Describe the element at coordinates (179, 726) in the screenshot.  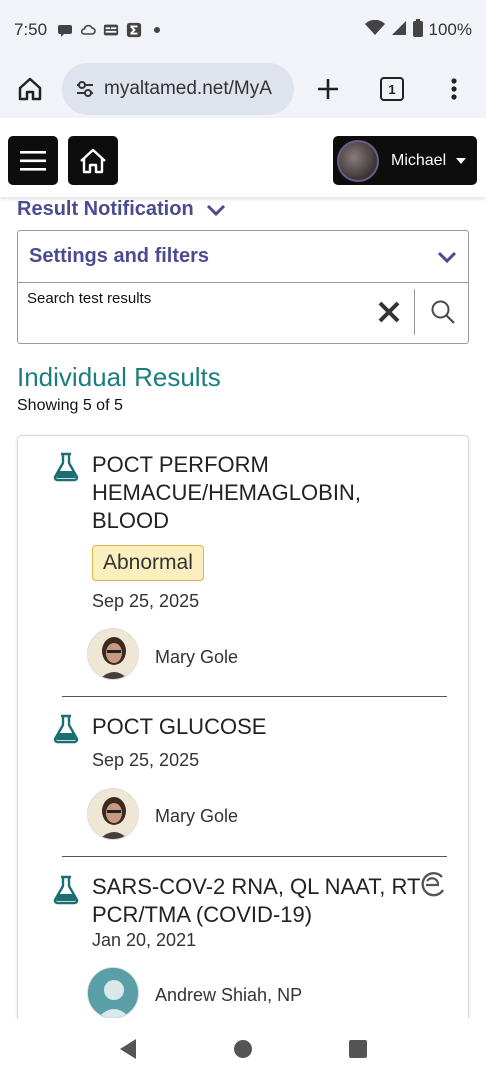
I see `test-name: POCT GLUCOSE` at that location.